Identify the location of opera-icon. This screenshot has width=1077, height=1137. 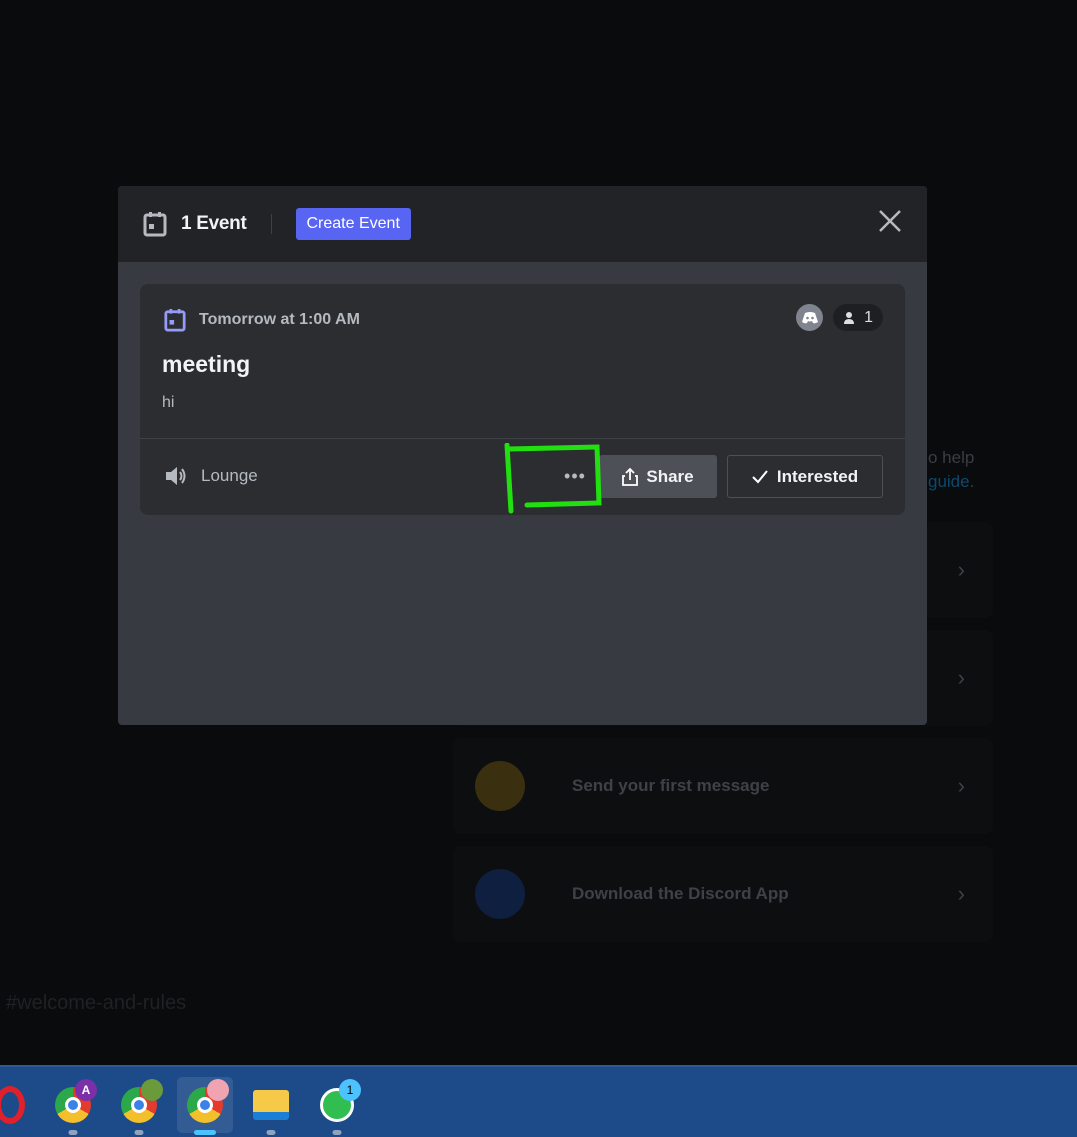
(12, 1105).